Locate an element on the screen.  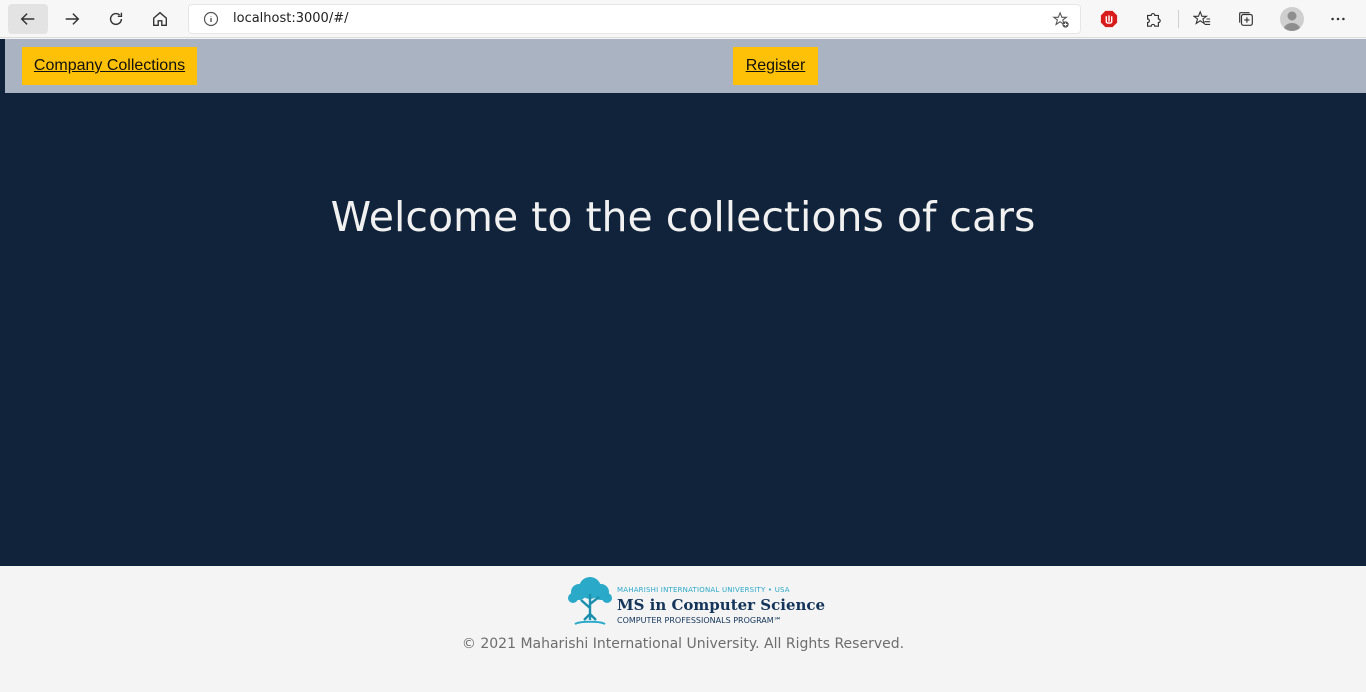
toolbar-divider is located at coordinates (1178, 19).